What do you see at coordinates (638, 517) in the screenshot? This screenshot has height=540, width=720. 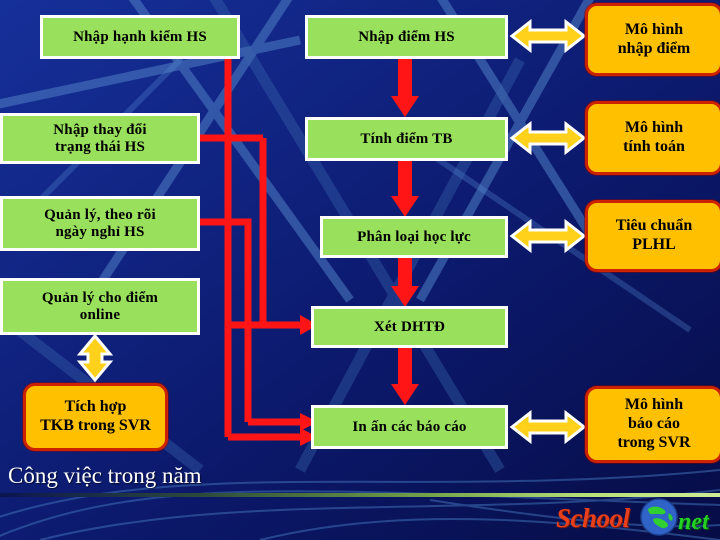 I see `schoolnet-logo: School net` at bounding box center [638, 517].